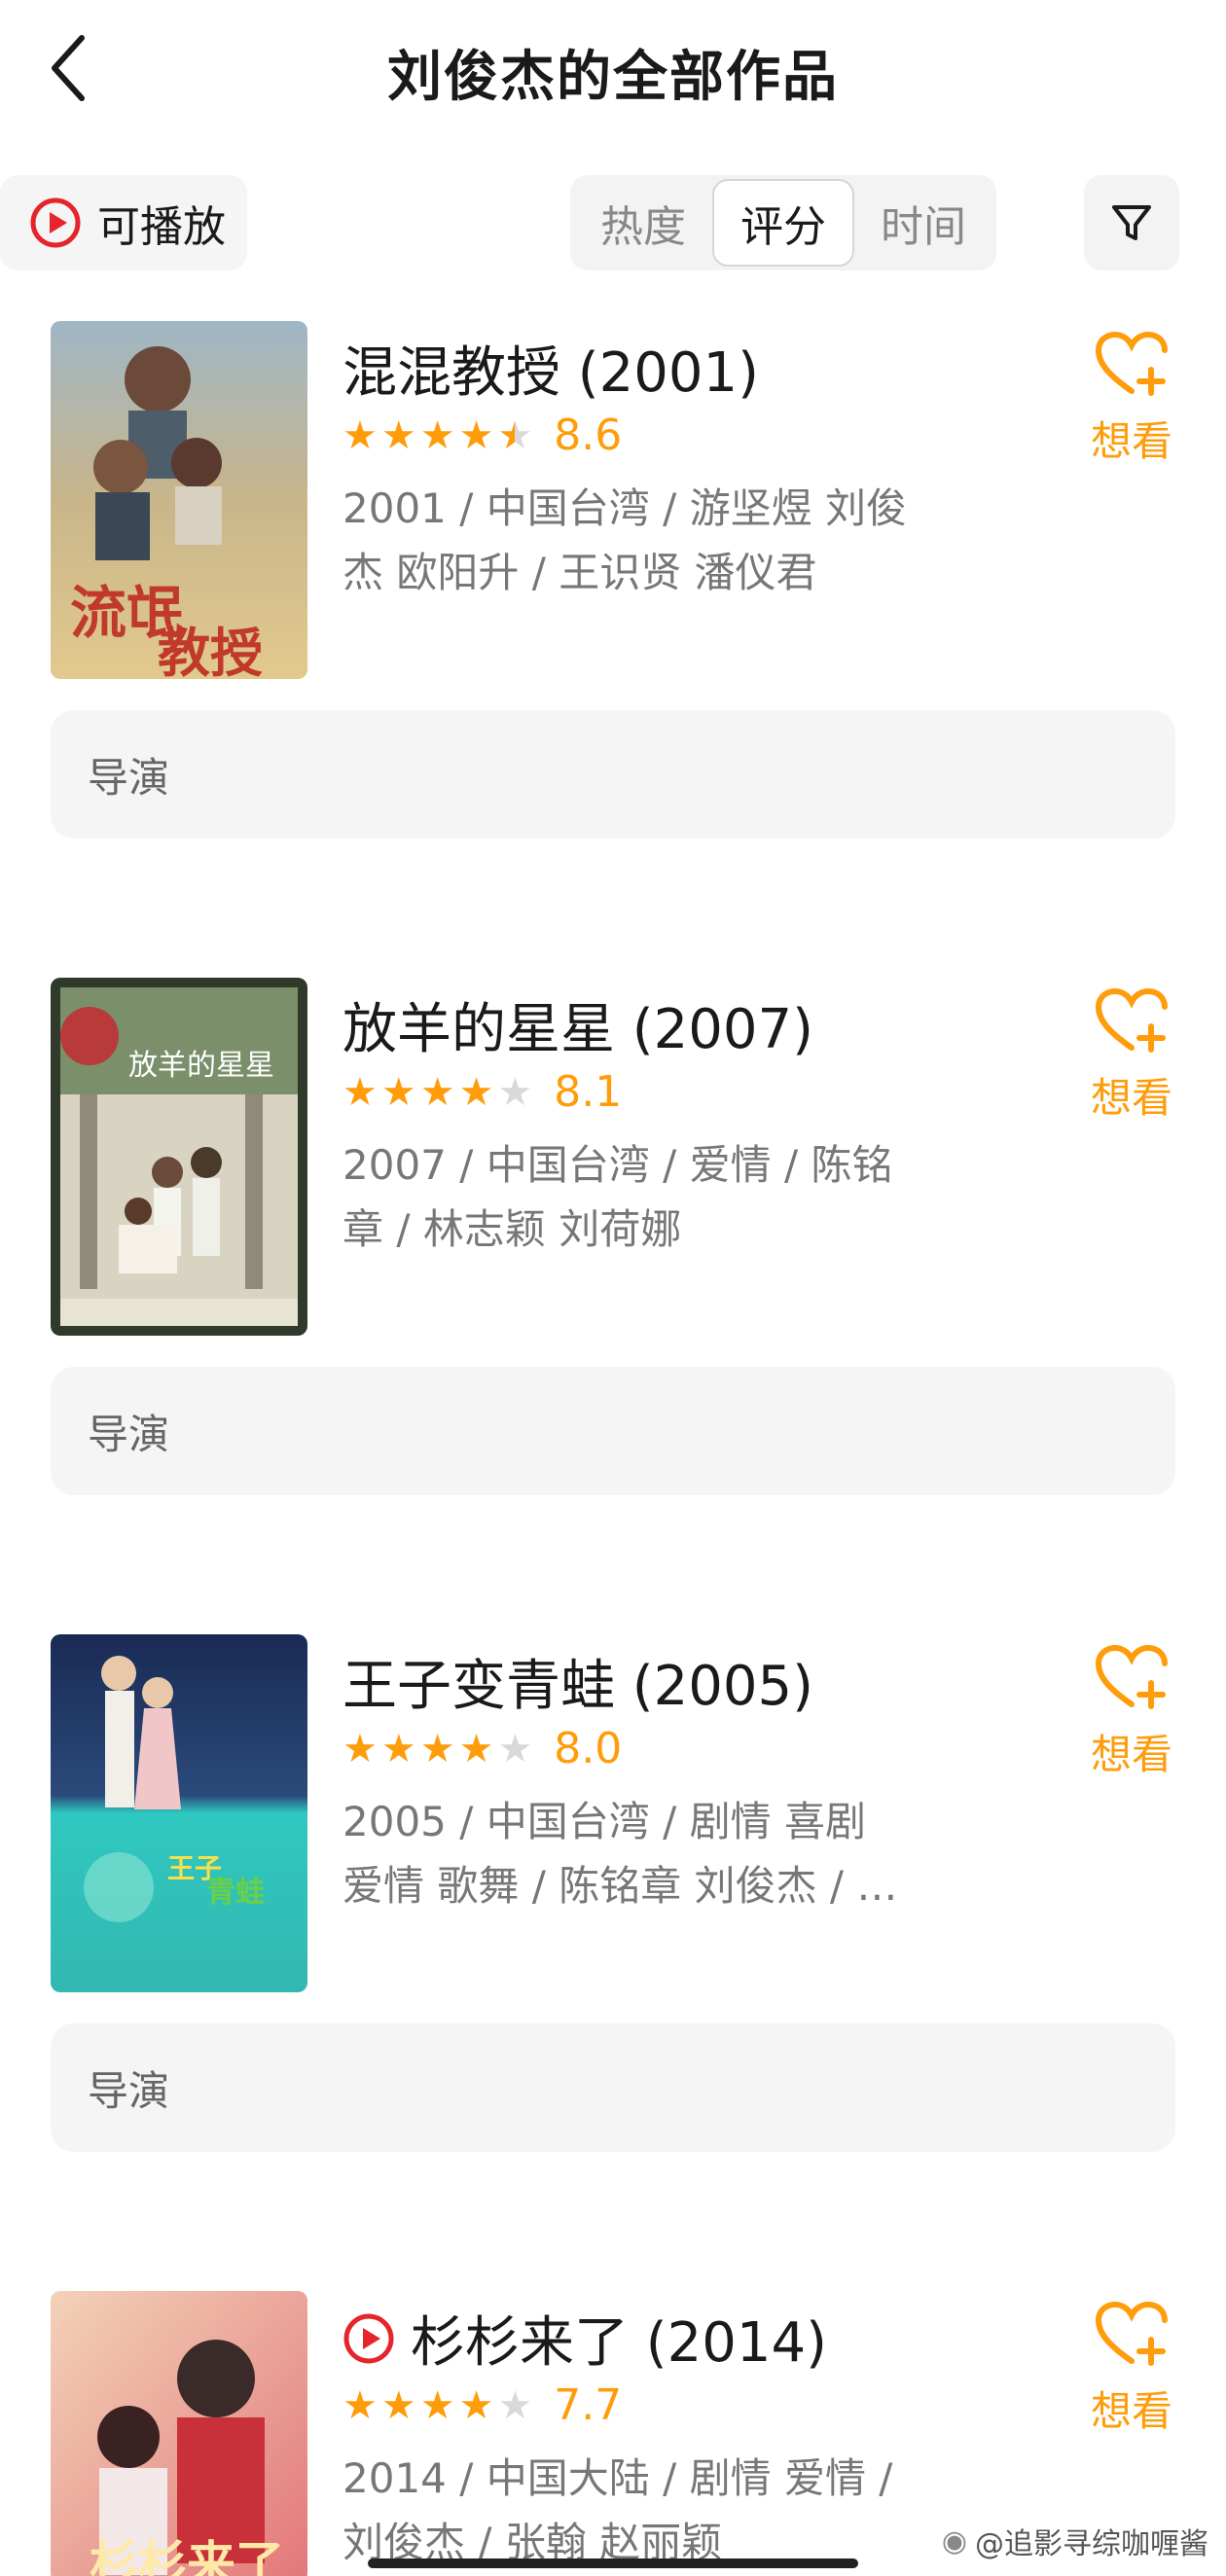 This screenshot has width=1226, height=2576. I want to click on poster-image: 杉杉来了, so click(179, 2433).